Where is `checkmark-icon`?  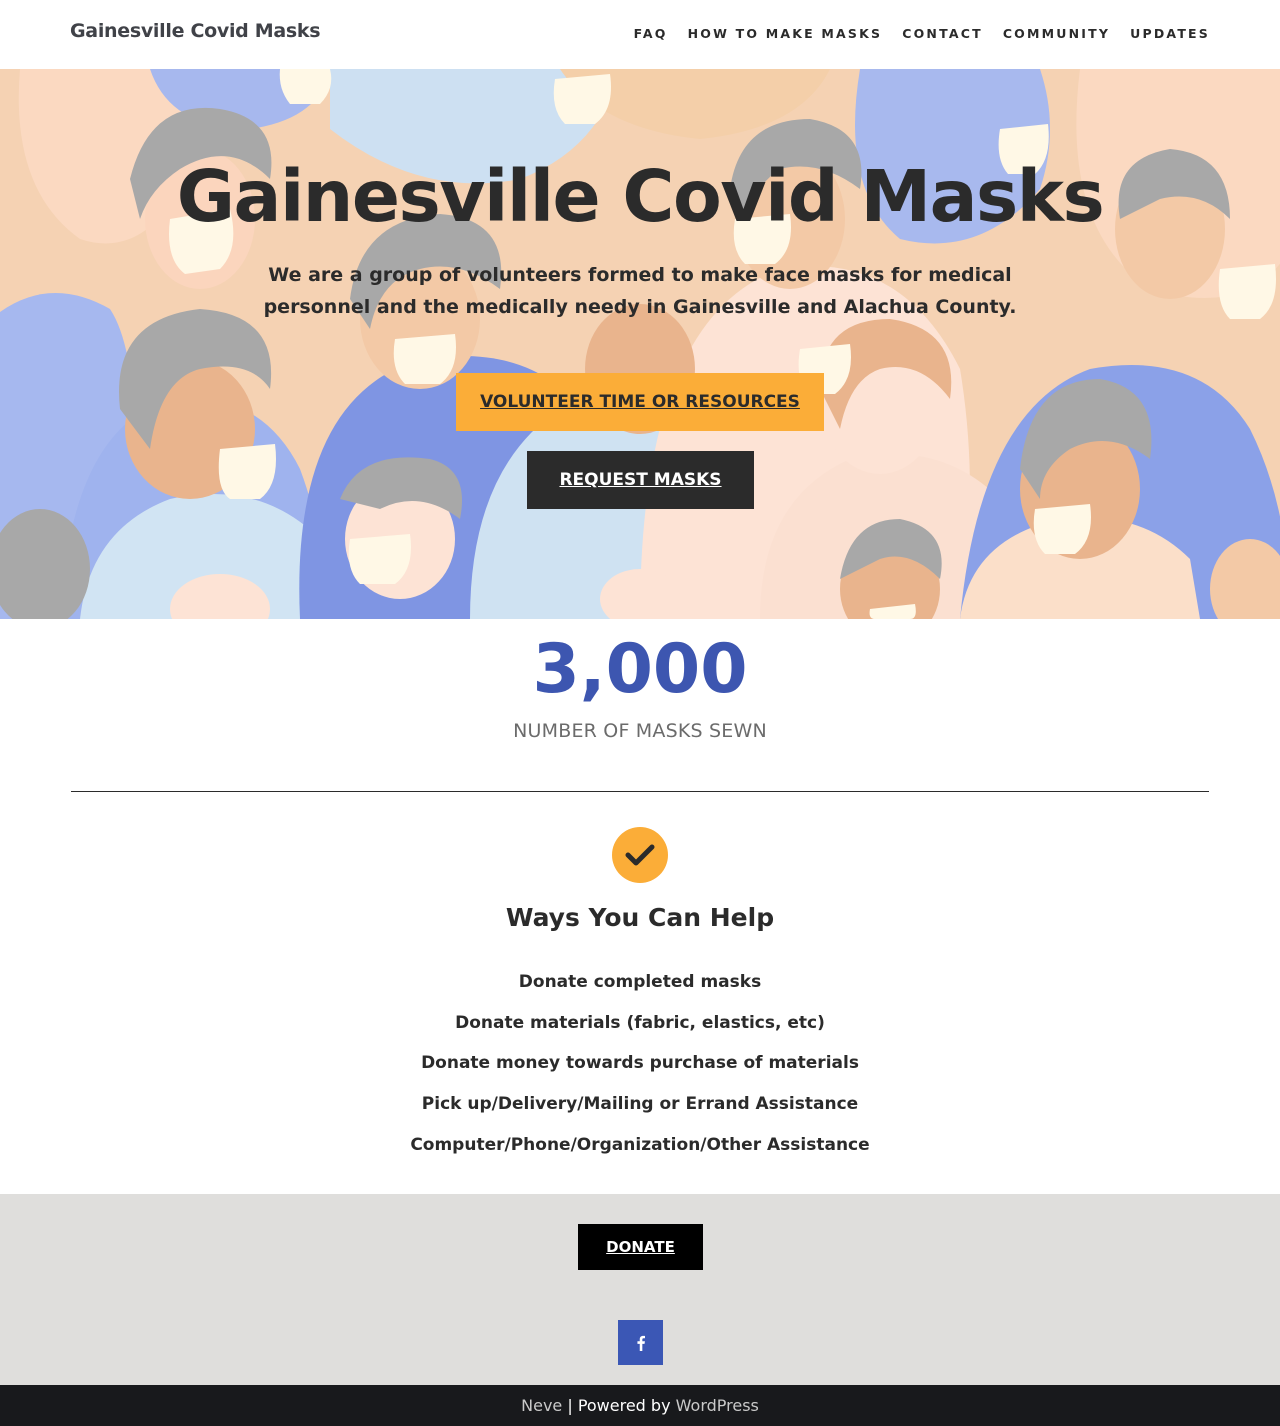
checkmark-icon is located at coordinates (640, 855).